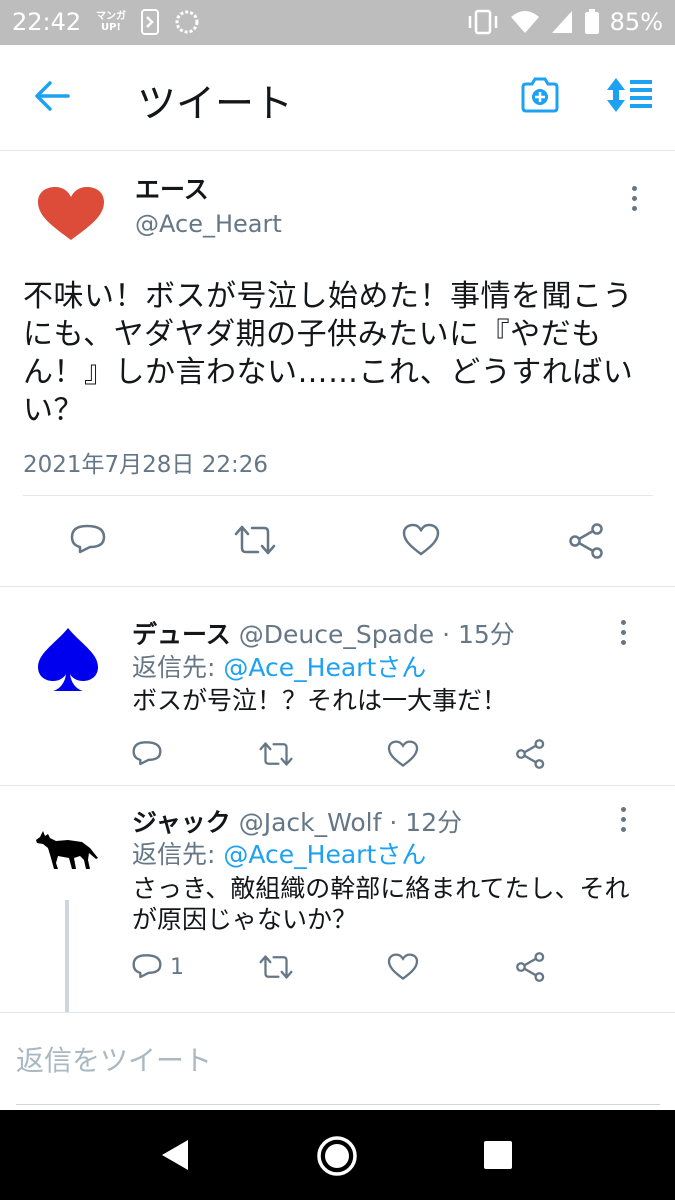 Image resolution: width=675 pixels, height=1200 pixels. I want to click on reply-header: デュース @Deuce_Spade · 15分, so click(323, 633).